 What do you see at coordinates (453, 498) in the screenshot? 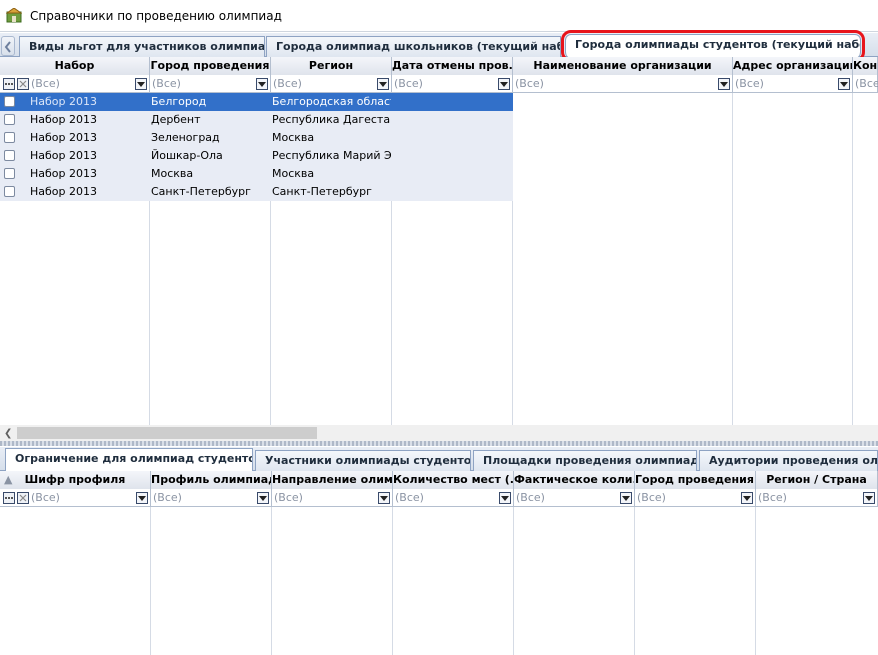
I see `filter-cell-seats: (Все)` at bounding box center [453, 498].